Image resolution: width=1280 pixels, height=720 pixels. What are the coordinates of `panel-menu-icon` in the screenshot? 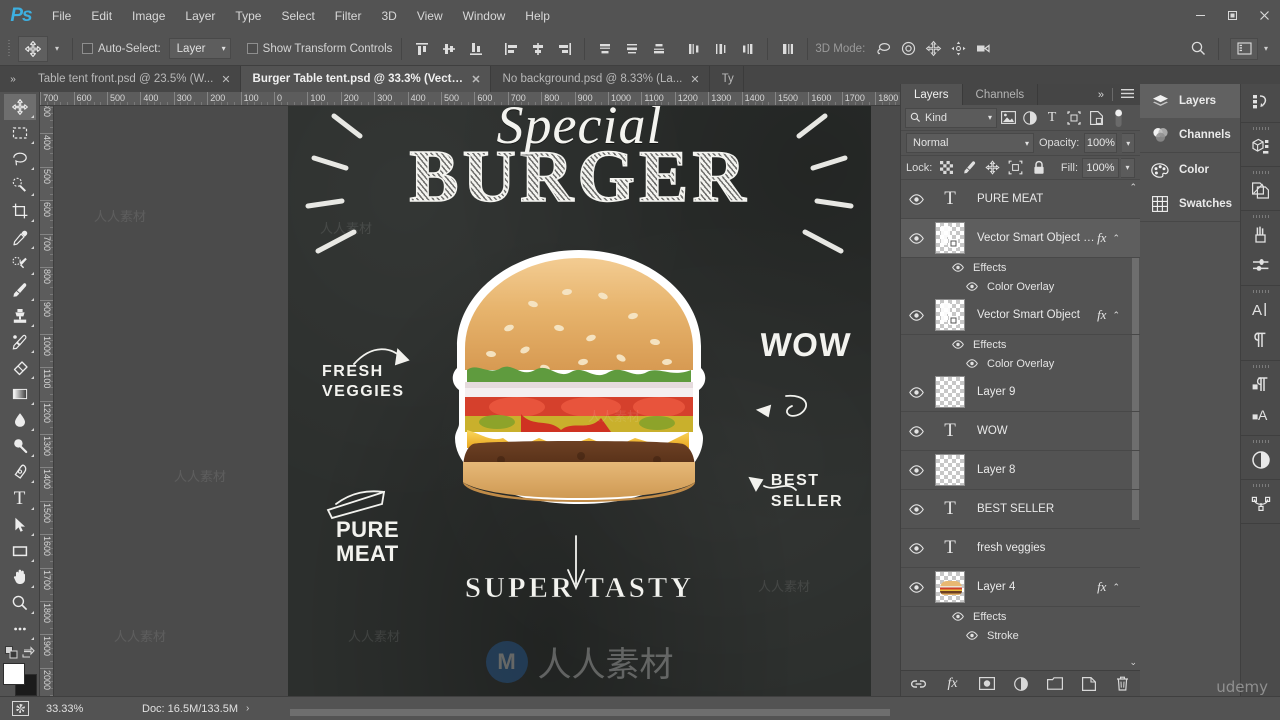 It's located at (1127, 94).